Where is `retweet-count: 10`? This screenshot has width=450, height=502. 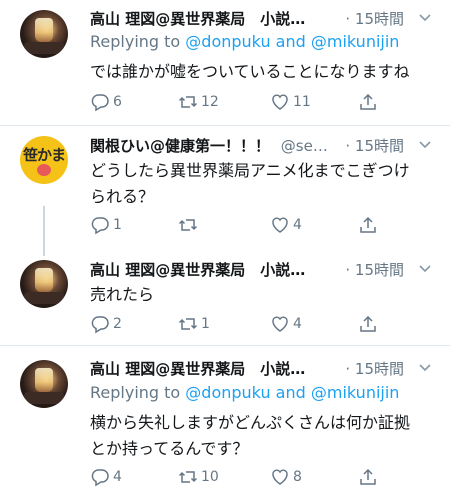
retweet-count: 10 is located at coordinates (210, 477).